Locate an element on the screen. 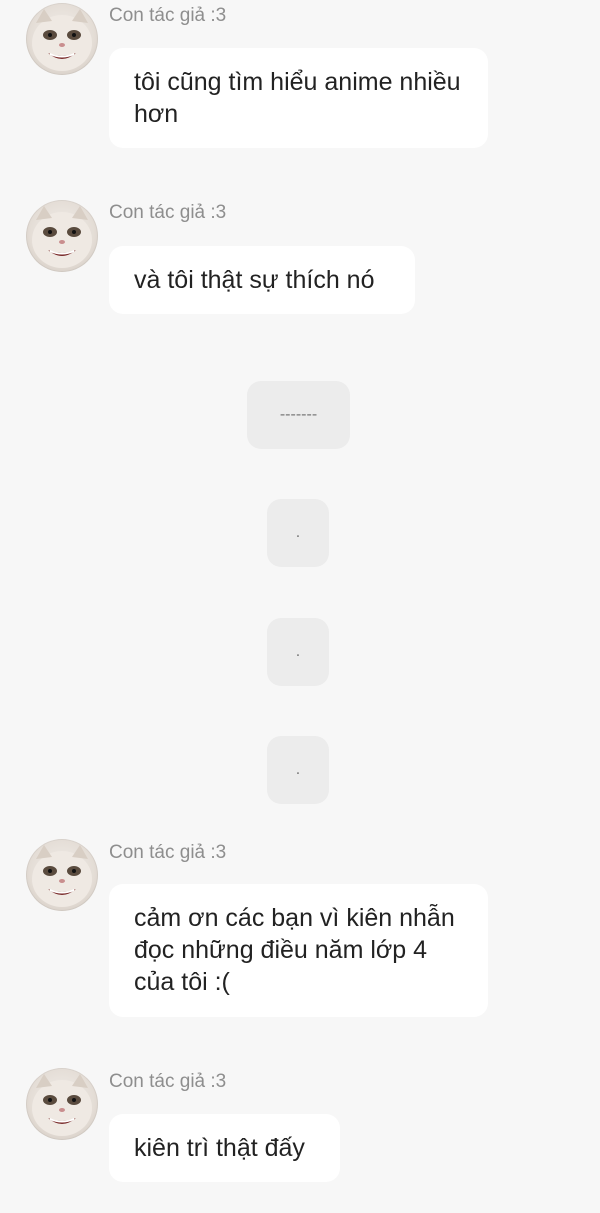 The height and width of the screenshot is (1213, 600). message-bubble: và tôi thật sự thích nó is located at coordinates (262, 280).